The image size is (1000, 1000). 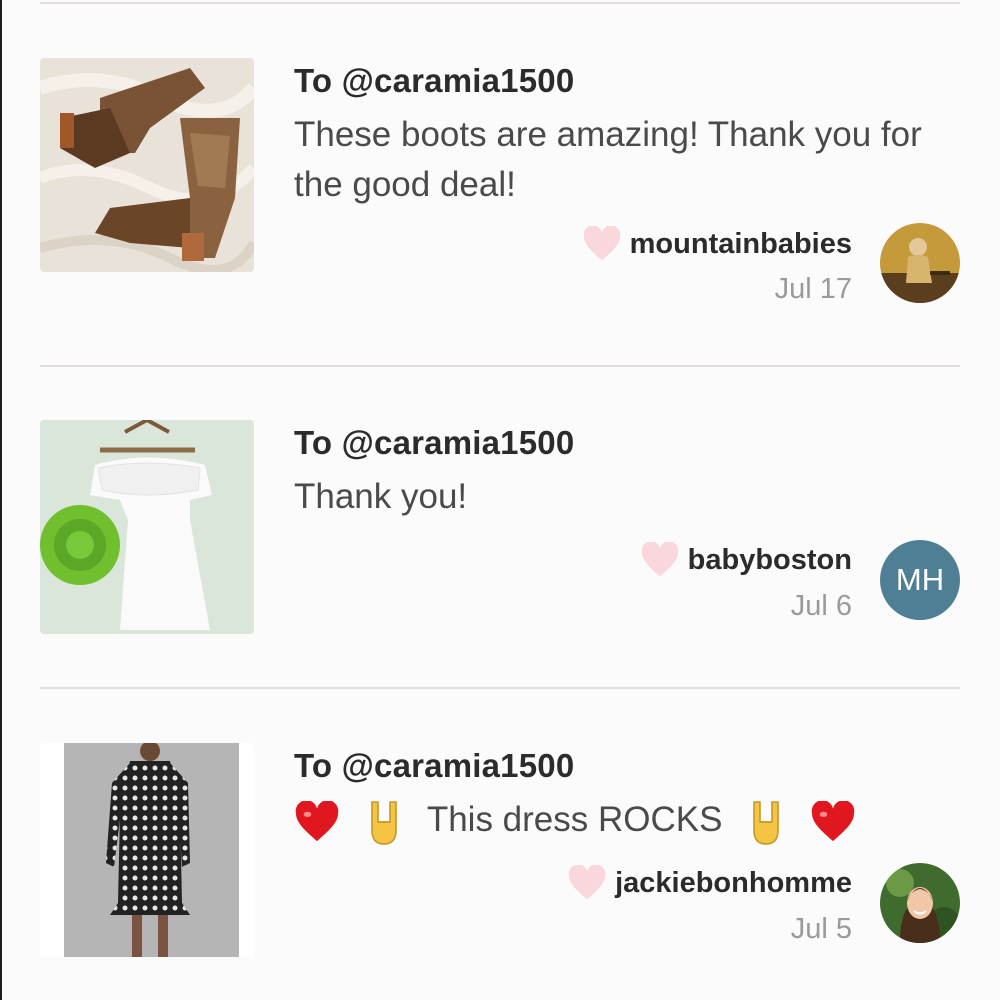 What do you see at coordinates (147, 850) in the screenshot?
I see `wrap-dress-thumbnail` at bounding box center [147, 850].